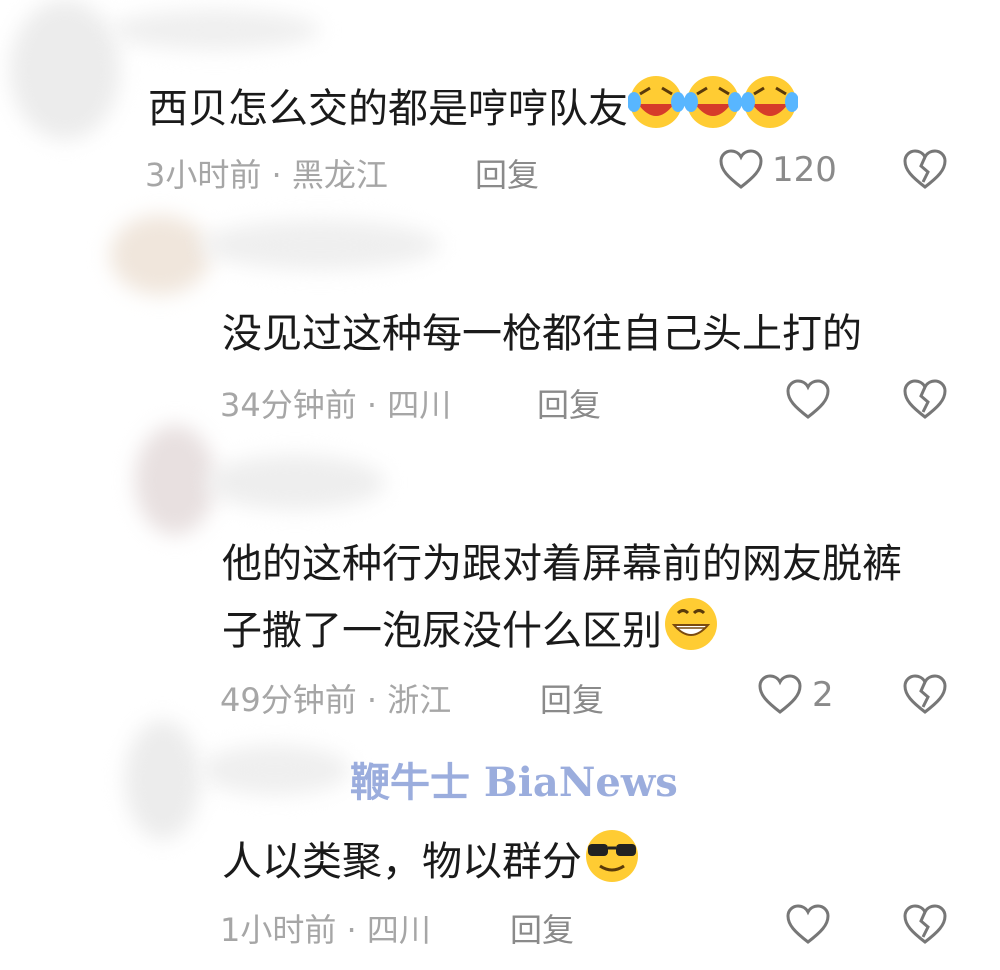 The image size is (1000, 970). Describe the element at coordinates (325, 930) in the screenshot. I see `comment-meta: 1小时前 · 四川` at that location.